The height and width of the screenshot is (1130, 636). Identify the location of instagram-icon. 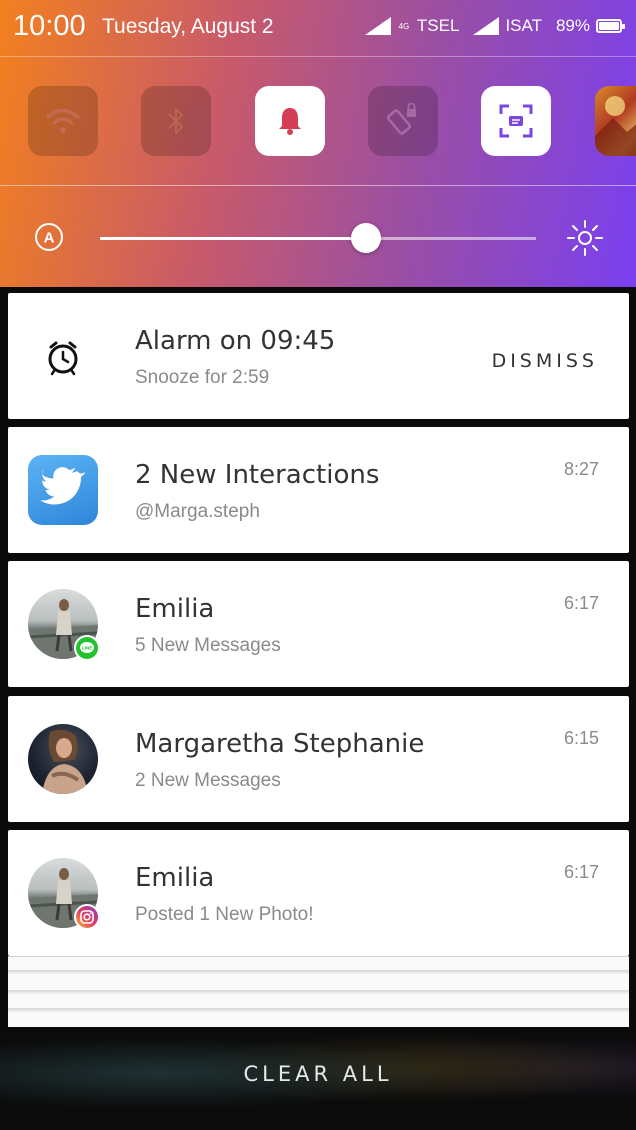
(87, 917).